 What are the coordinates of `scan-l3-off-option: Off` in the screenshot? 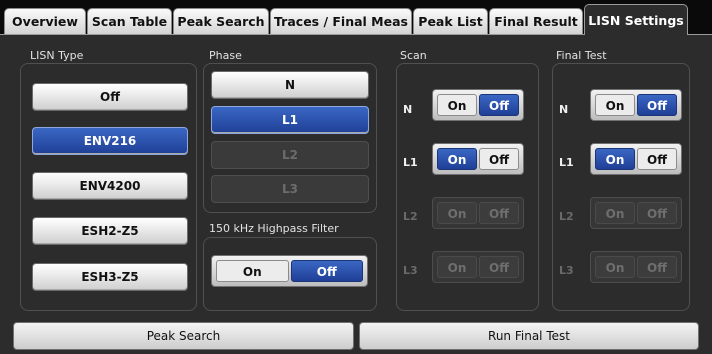 It's located at (499, 267).